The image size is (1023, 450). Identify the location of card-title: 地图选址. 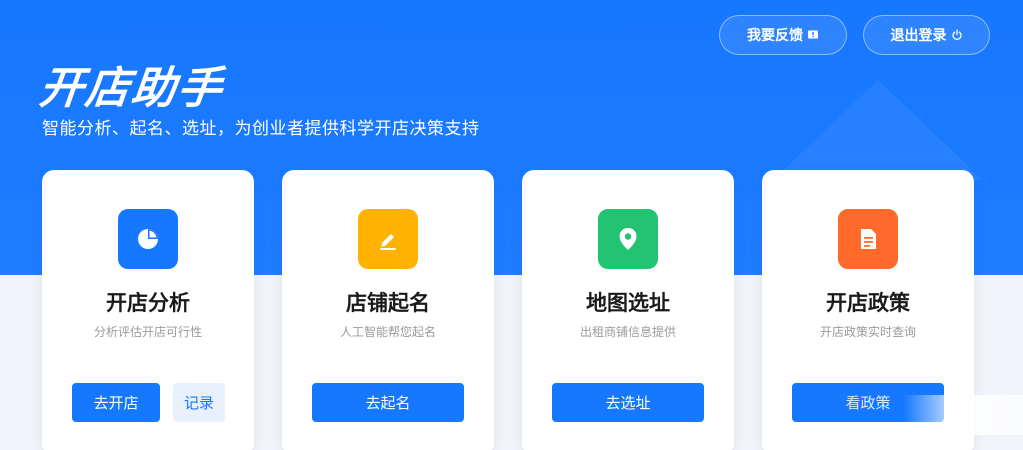
(628, 303).